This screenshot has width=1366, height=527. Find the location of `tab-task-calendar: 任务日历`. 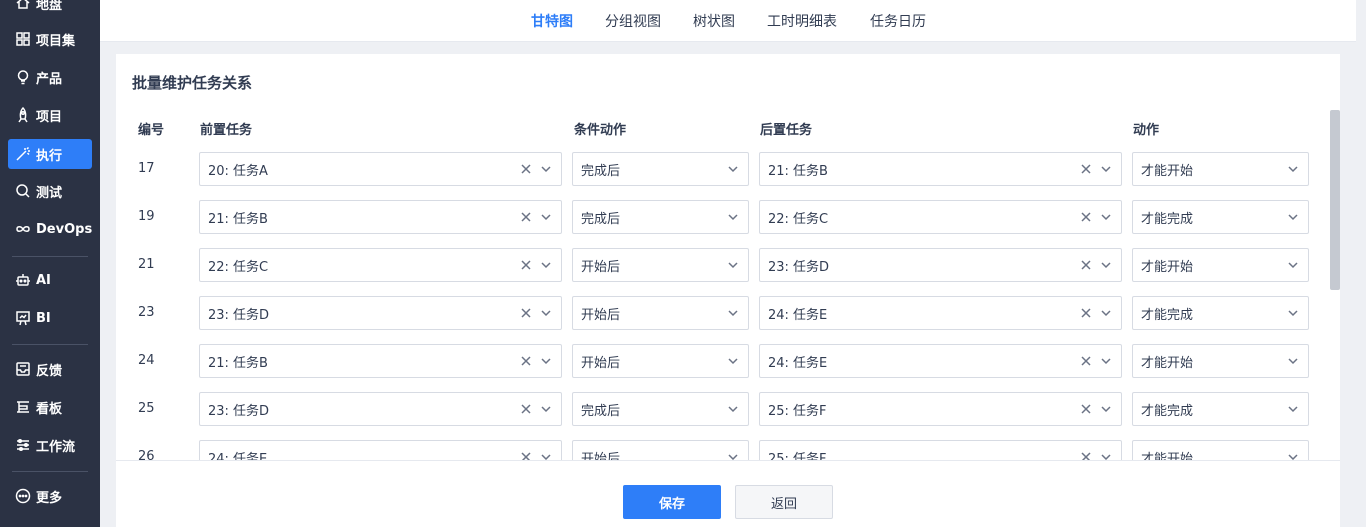

tab-task-calendar: 任务日历 is located at coordinates (898, 21).